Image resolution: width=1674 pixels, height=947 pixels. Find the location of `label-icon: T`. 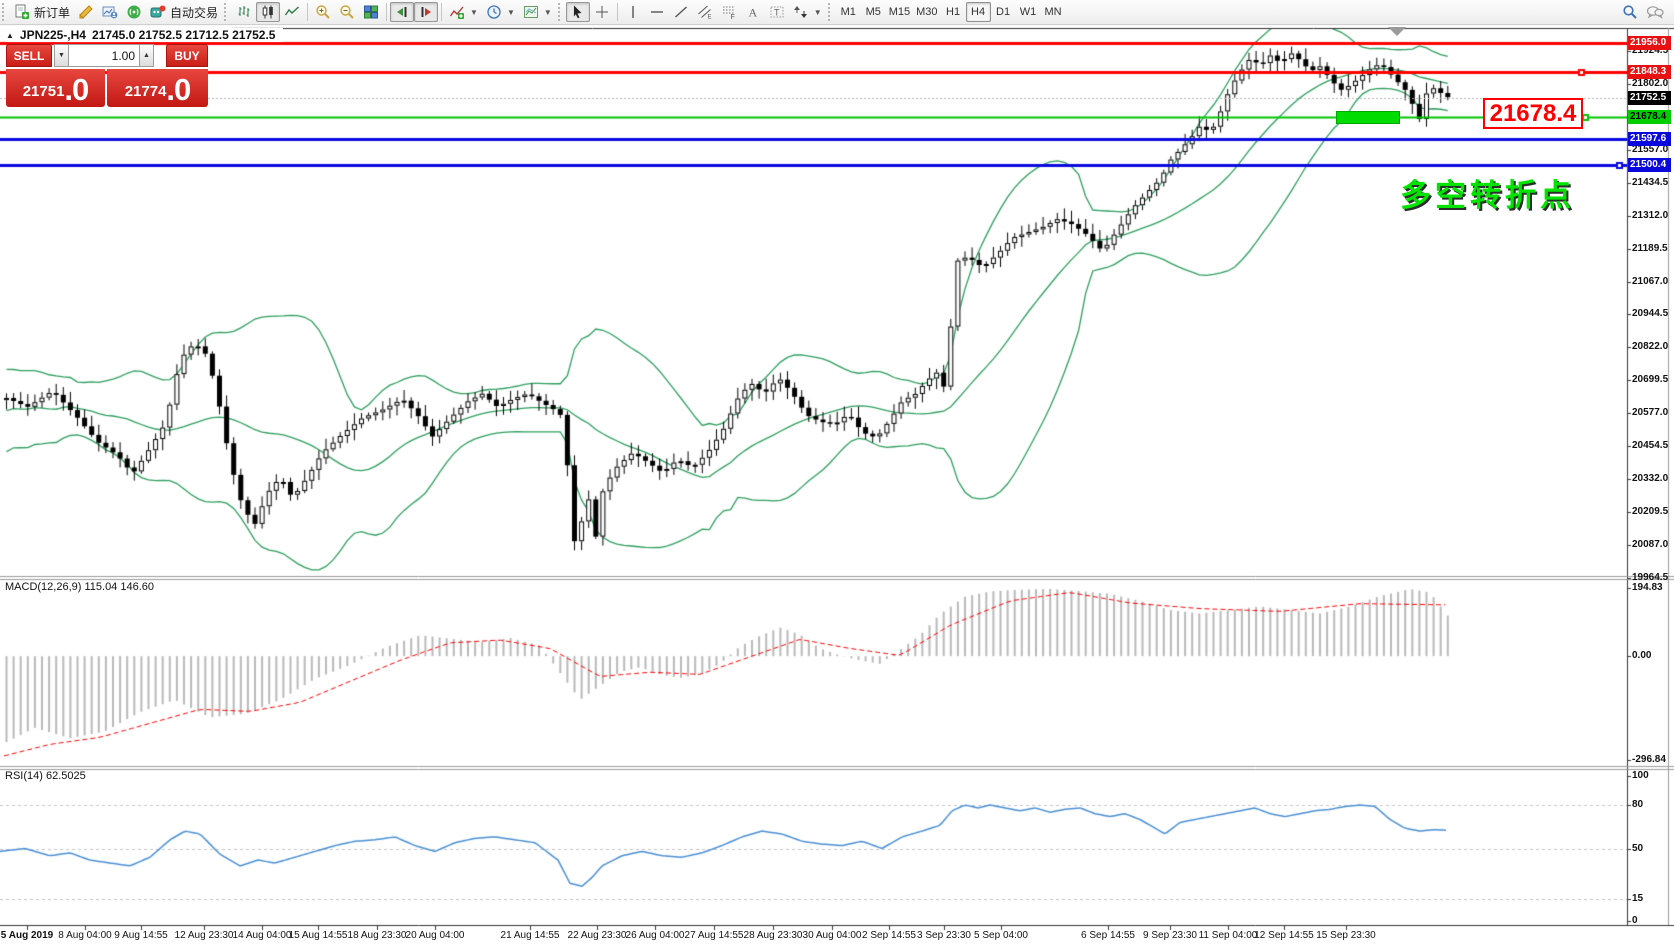

label-icon: T is located at coordinates (777, 12).